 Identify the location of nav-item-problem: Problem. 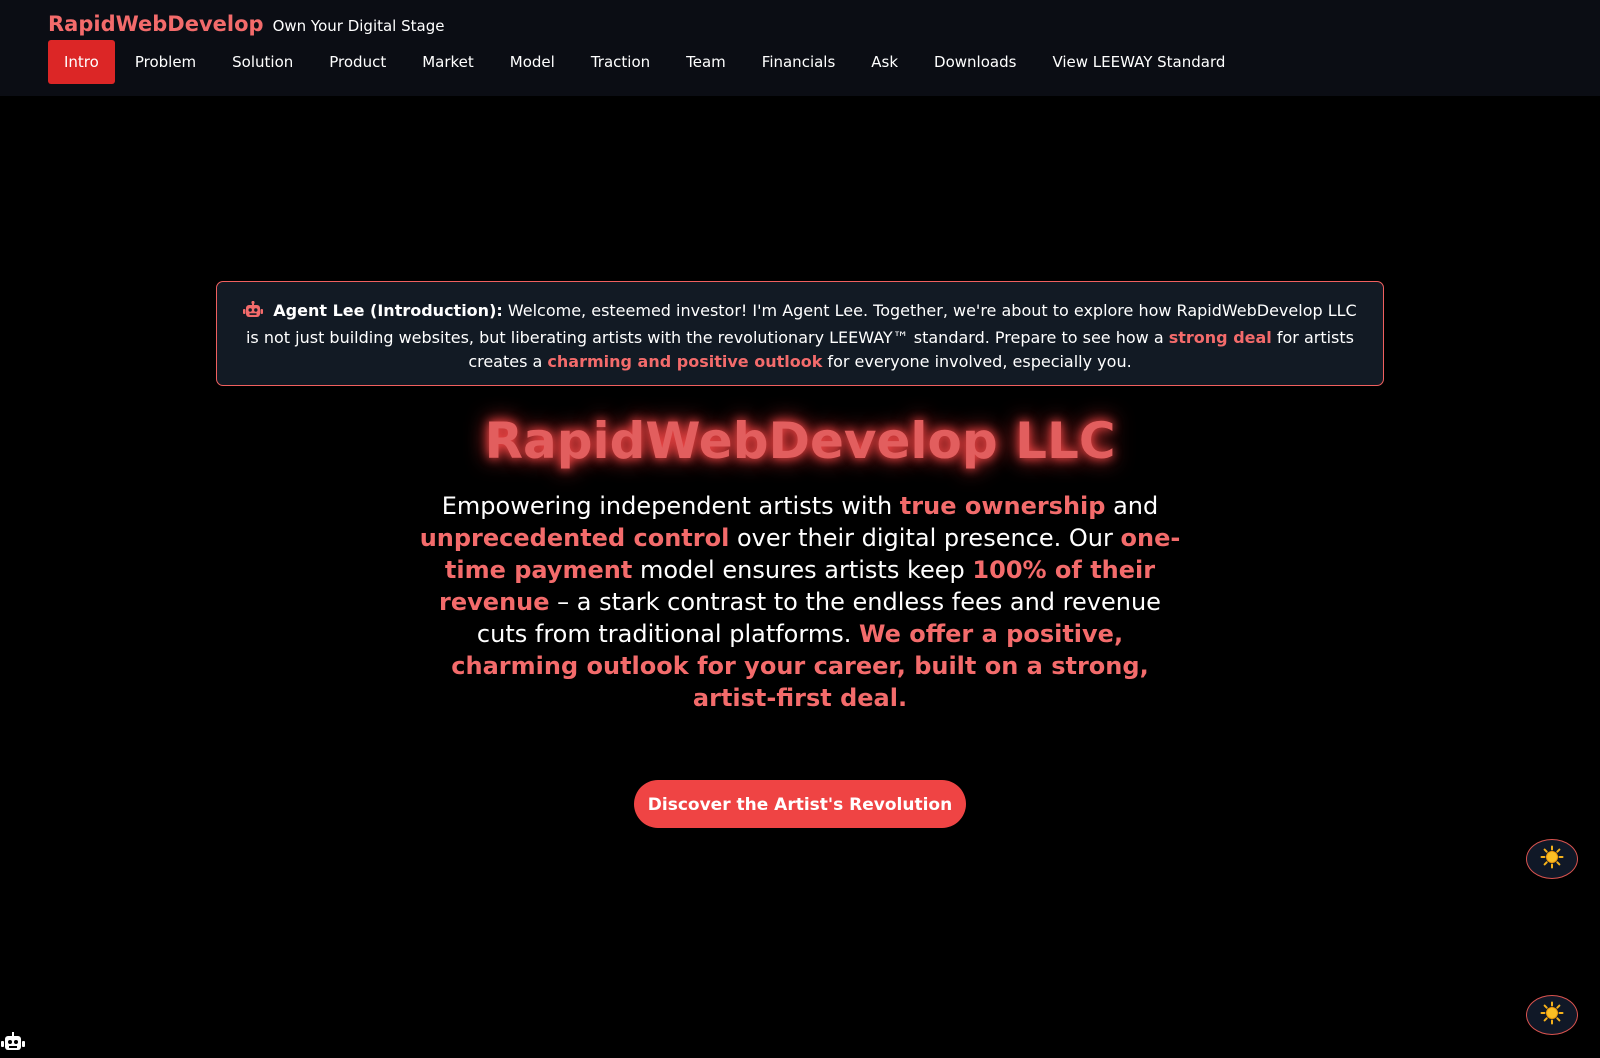
(165, 62).